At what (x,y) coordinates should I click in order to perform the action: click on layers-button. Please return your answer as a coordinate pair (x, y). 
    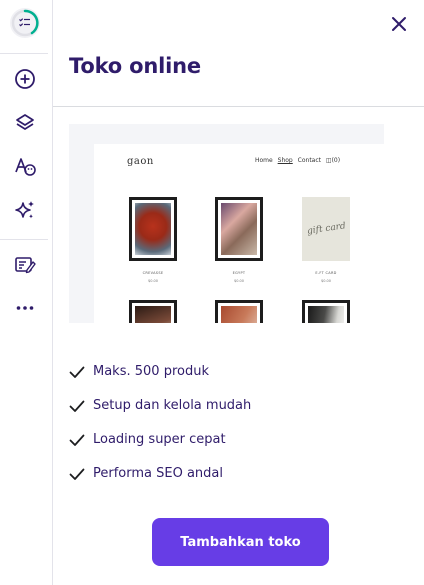
    Looking at the image, I should click on (25, 123).